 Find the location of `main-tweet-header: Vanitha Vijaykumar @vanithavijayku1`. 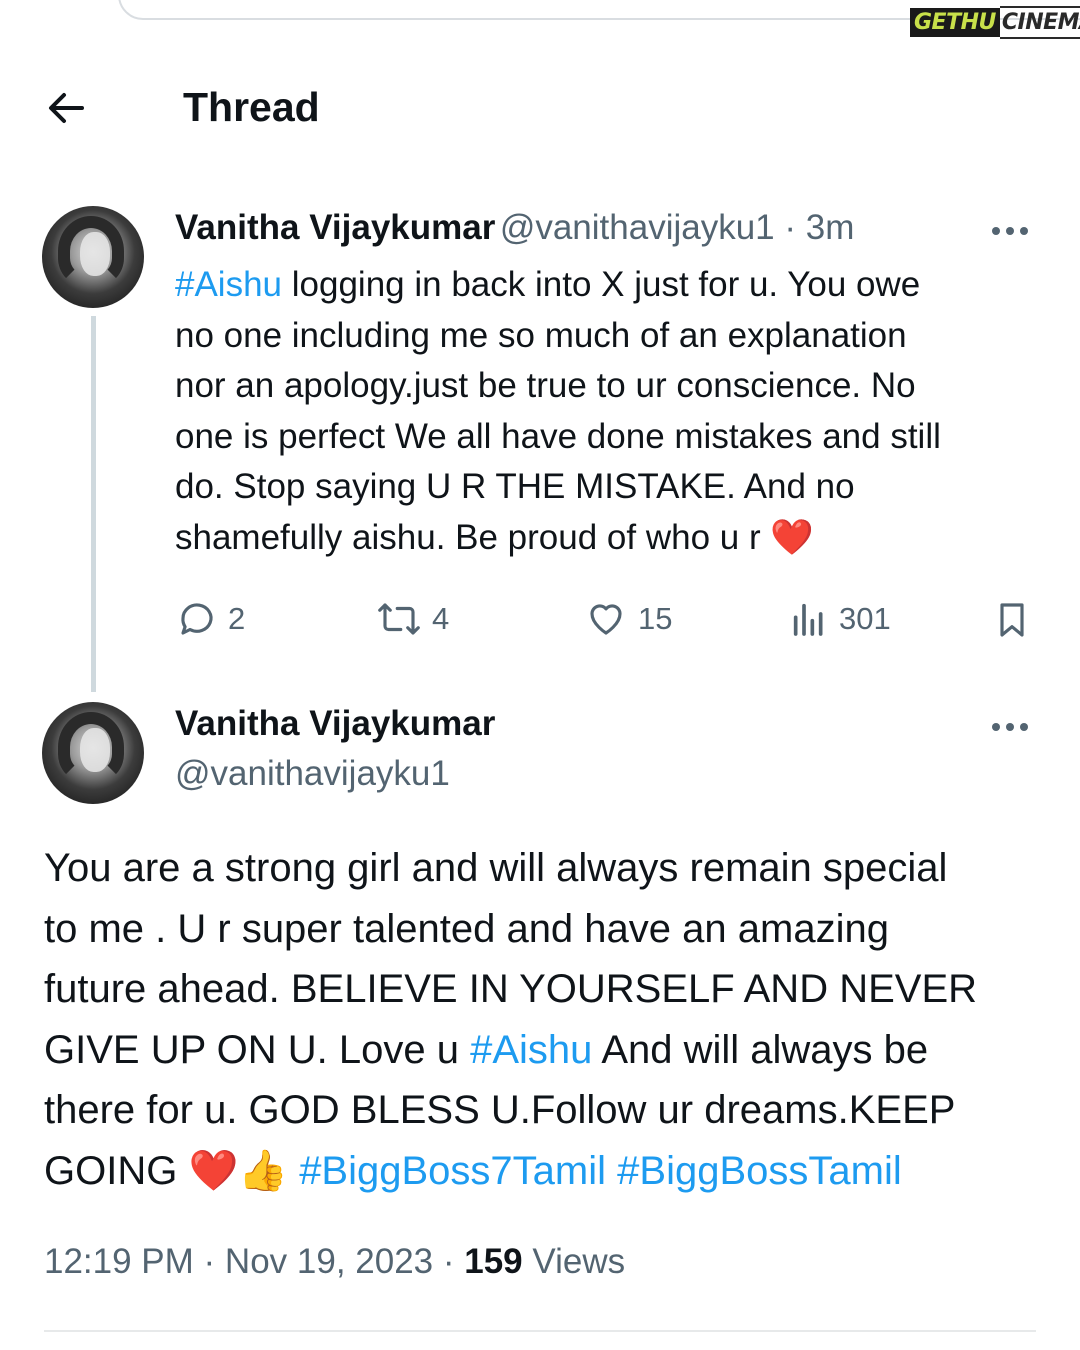

main-tweet-header: Vanitha Vijaykumar @vanithavijayku1 is located at coordinates (335, 749).